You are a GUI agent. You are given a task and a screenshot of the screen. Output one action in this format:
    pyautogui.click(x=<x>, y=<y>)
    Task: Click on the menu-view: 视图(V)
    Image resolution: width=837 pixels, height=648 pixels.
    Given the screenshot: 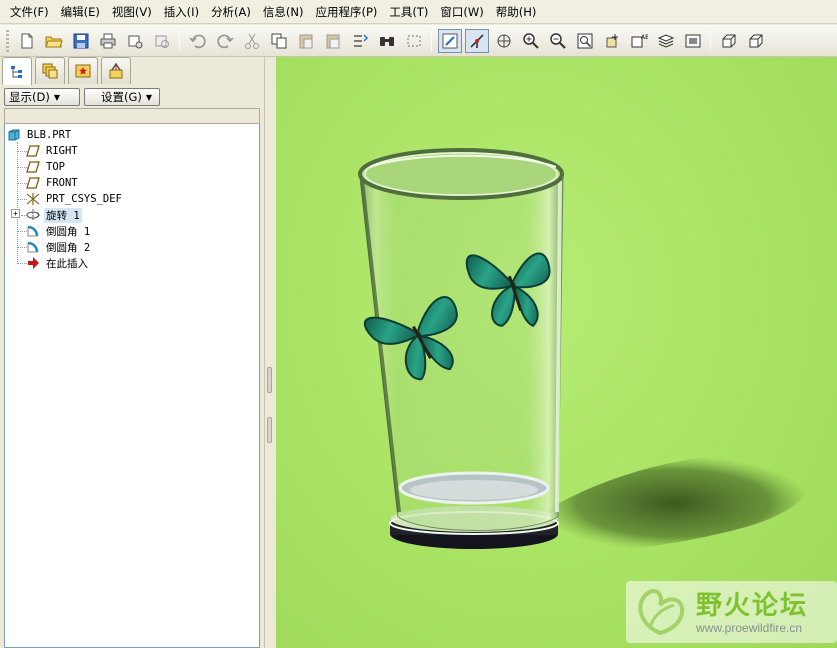 What is the action you would take?
    pyautogui.click(x=132, y=12)
    